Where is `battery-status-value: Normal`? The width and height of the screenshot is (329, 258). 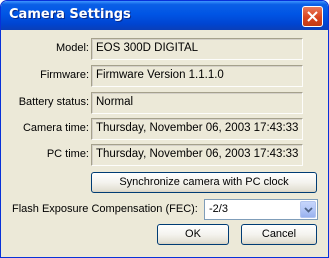
battery-status-value: Normal is located at coordinates (197, 103).